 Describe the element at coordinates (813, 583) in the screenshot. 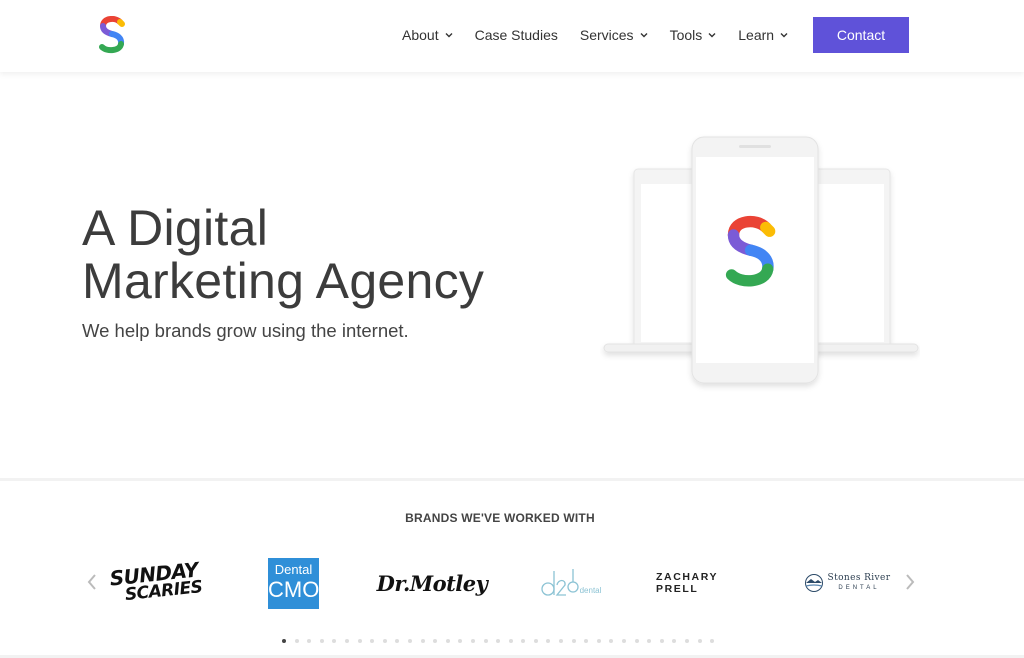

I see `stones-river-mark-icon` at that location.